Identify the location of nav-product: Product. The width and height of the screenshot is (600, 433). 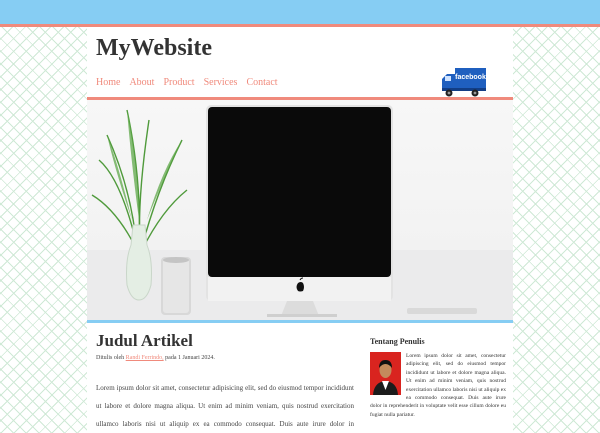
(178, 82).